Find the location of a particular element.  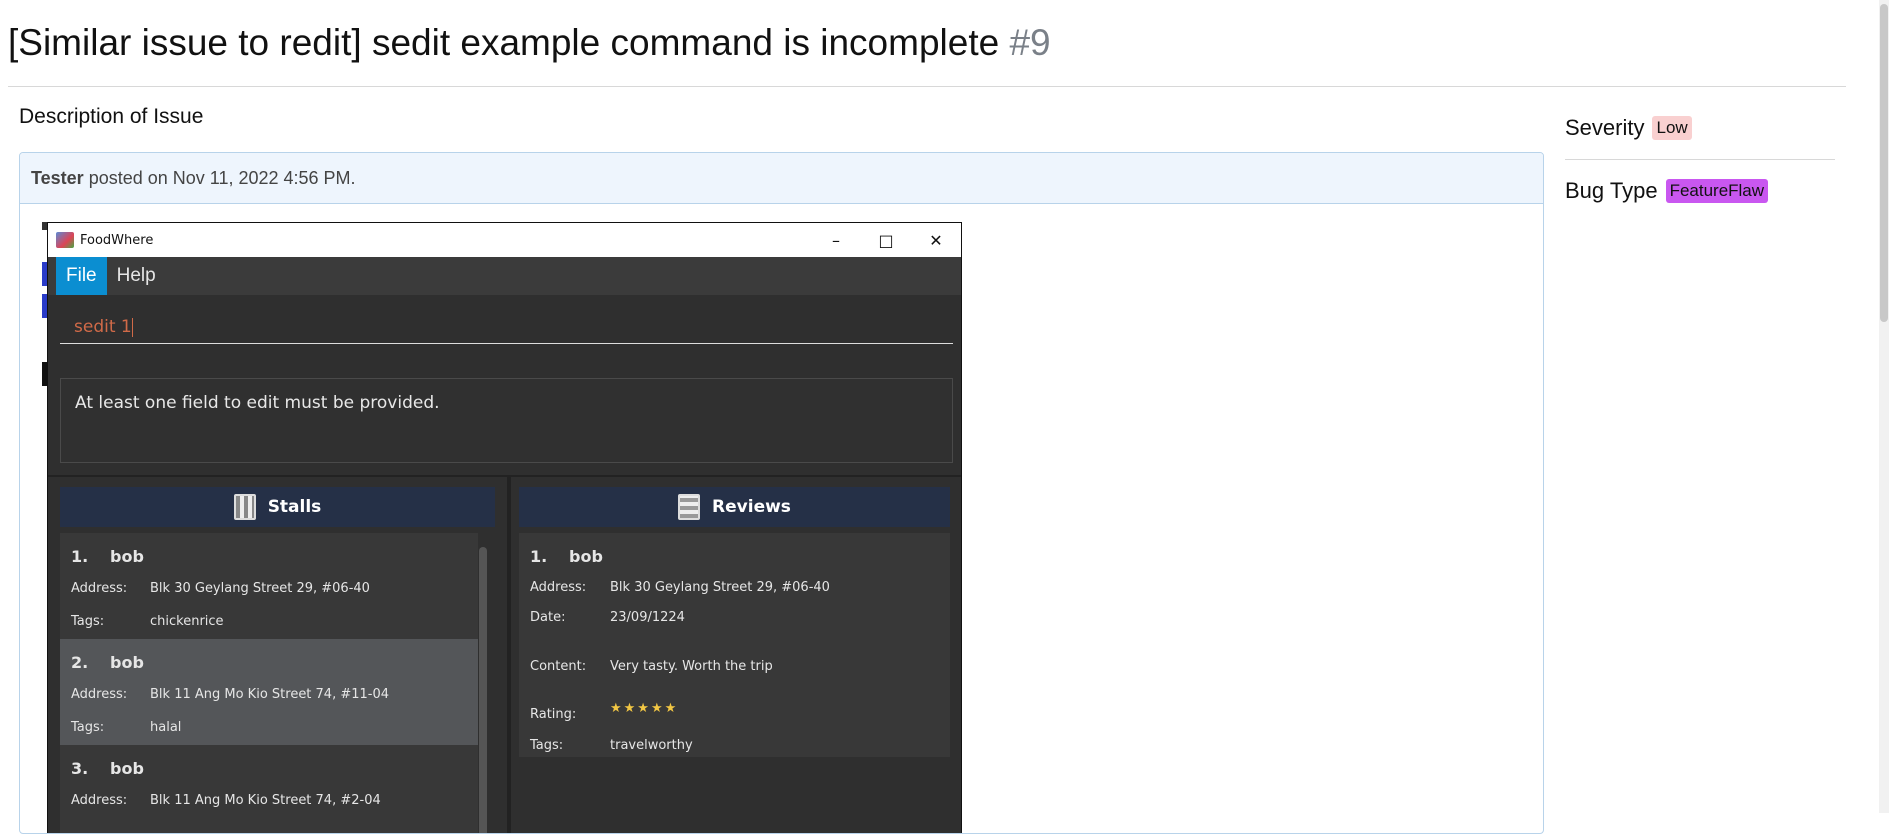

review-content-key: Content: is located at coordinates (558, 666).